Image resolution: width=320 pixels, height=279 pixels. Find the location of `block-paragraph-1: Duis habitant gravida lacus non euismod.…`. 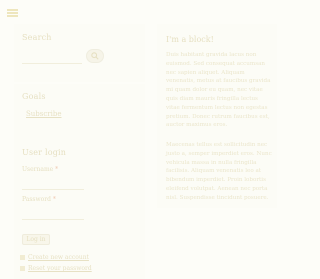

block-paragraph-1: Duis habitant gravida lacus non euismod.… is located at coordinates (218, 90).